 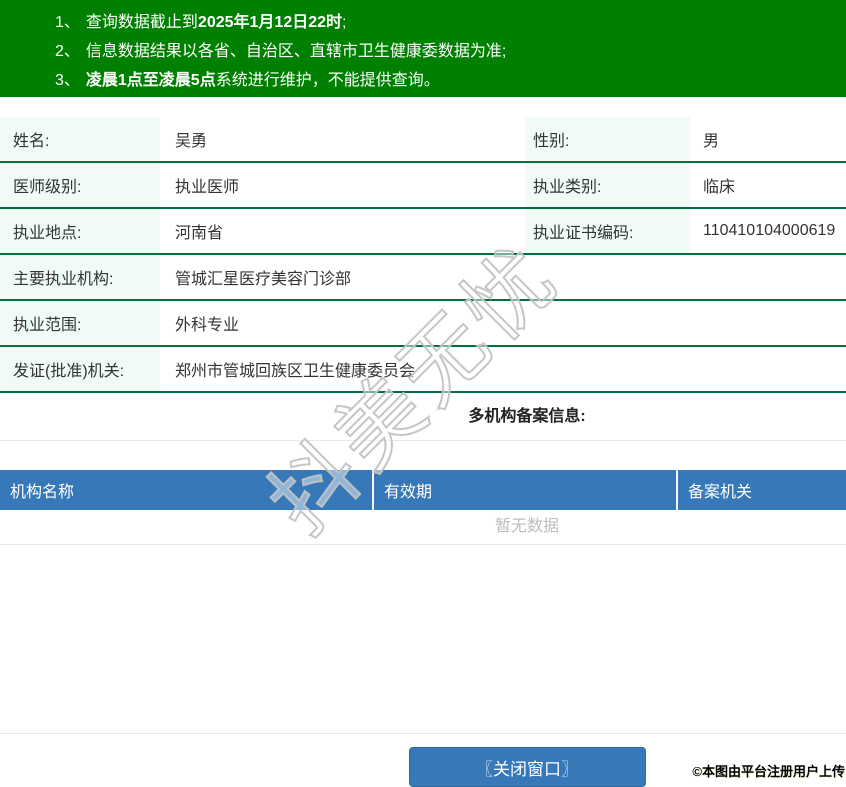 I want to click on gender-label: 性别:, so click(x=607, y=139).